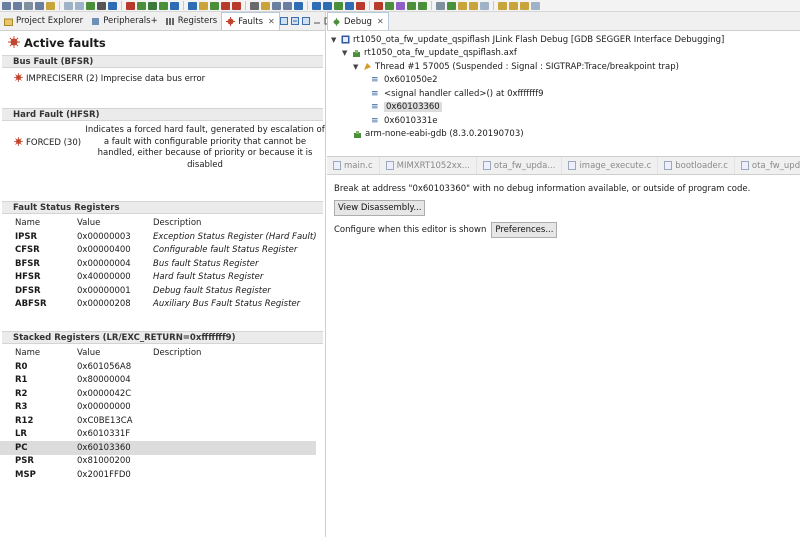  What do you see at coordinates (116, 79) in the screenshot?
I see `bus-fault-text: IMPRECISERR (2) Imprecise data bus error` at bounding box center [116, 79].